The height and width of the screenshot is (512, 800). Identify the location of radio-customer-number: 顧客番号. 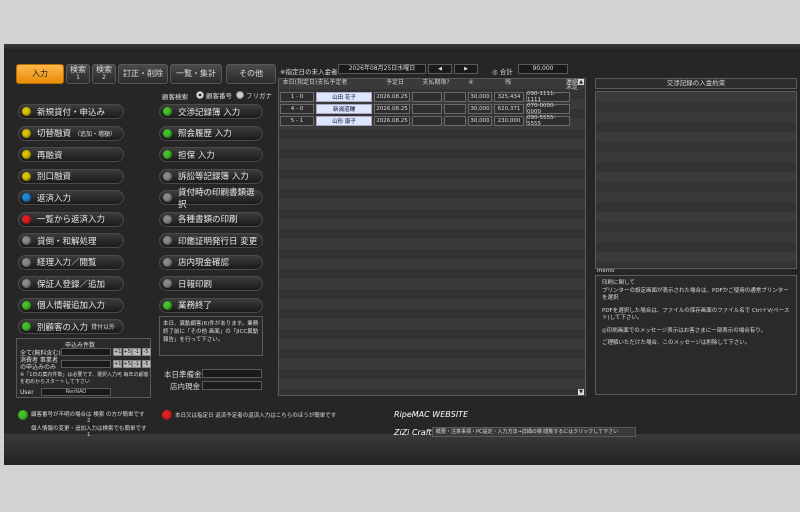
(214, 95).